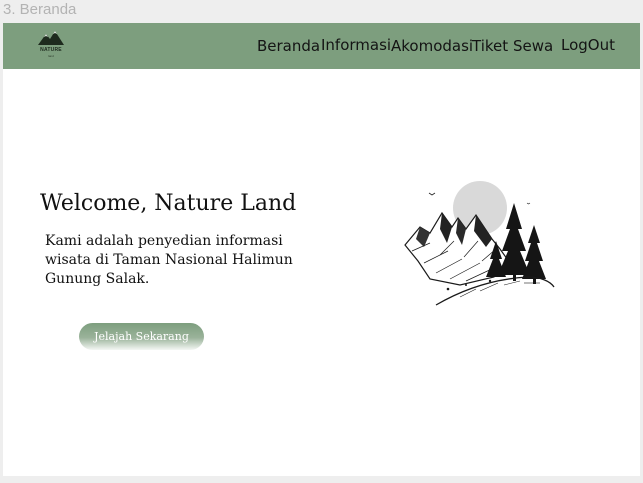 The image size is (643, 483). Describe the element at coordinates (141, 336) in the screenshot. I see `explore-now-button: Jelajah Sekarang` at that location.